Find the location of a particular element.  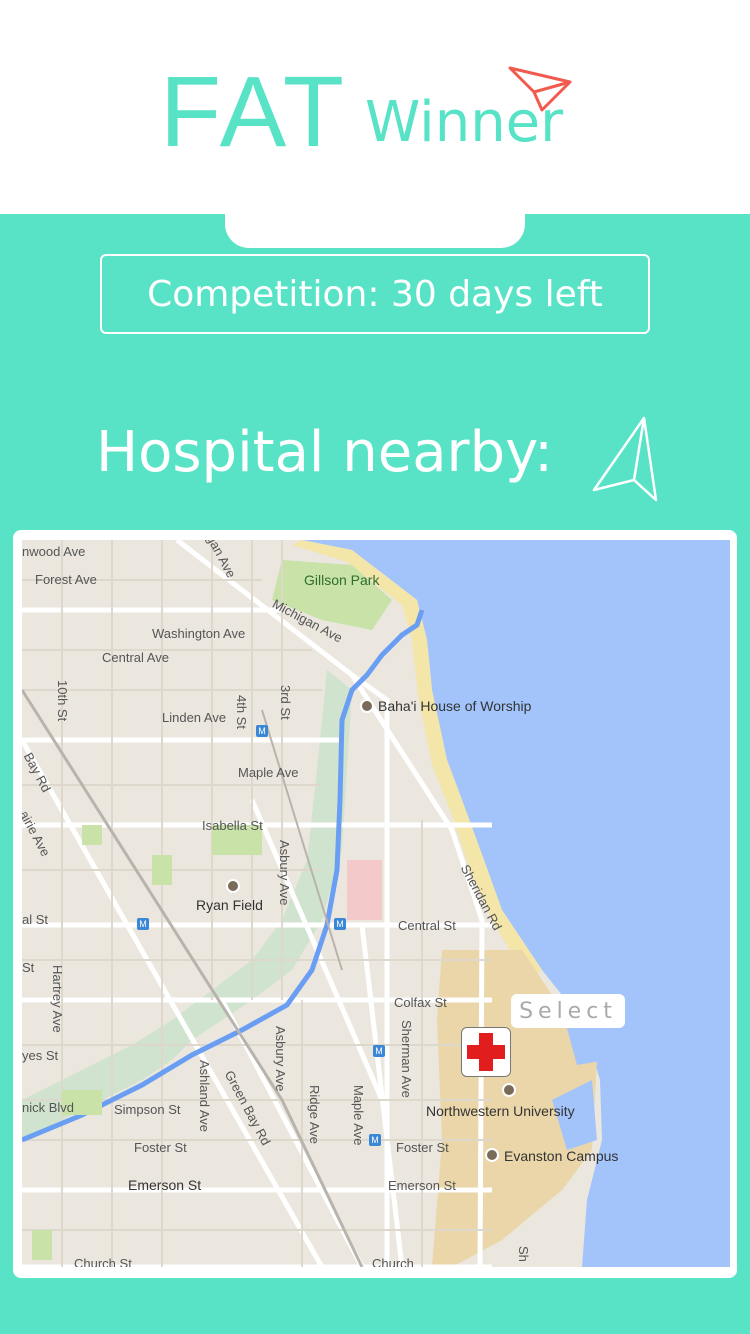

map-label: Ridge Ave is located at coordinates (314, 1115).